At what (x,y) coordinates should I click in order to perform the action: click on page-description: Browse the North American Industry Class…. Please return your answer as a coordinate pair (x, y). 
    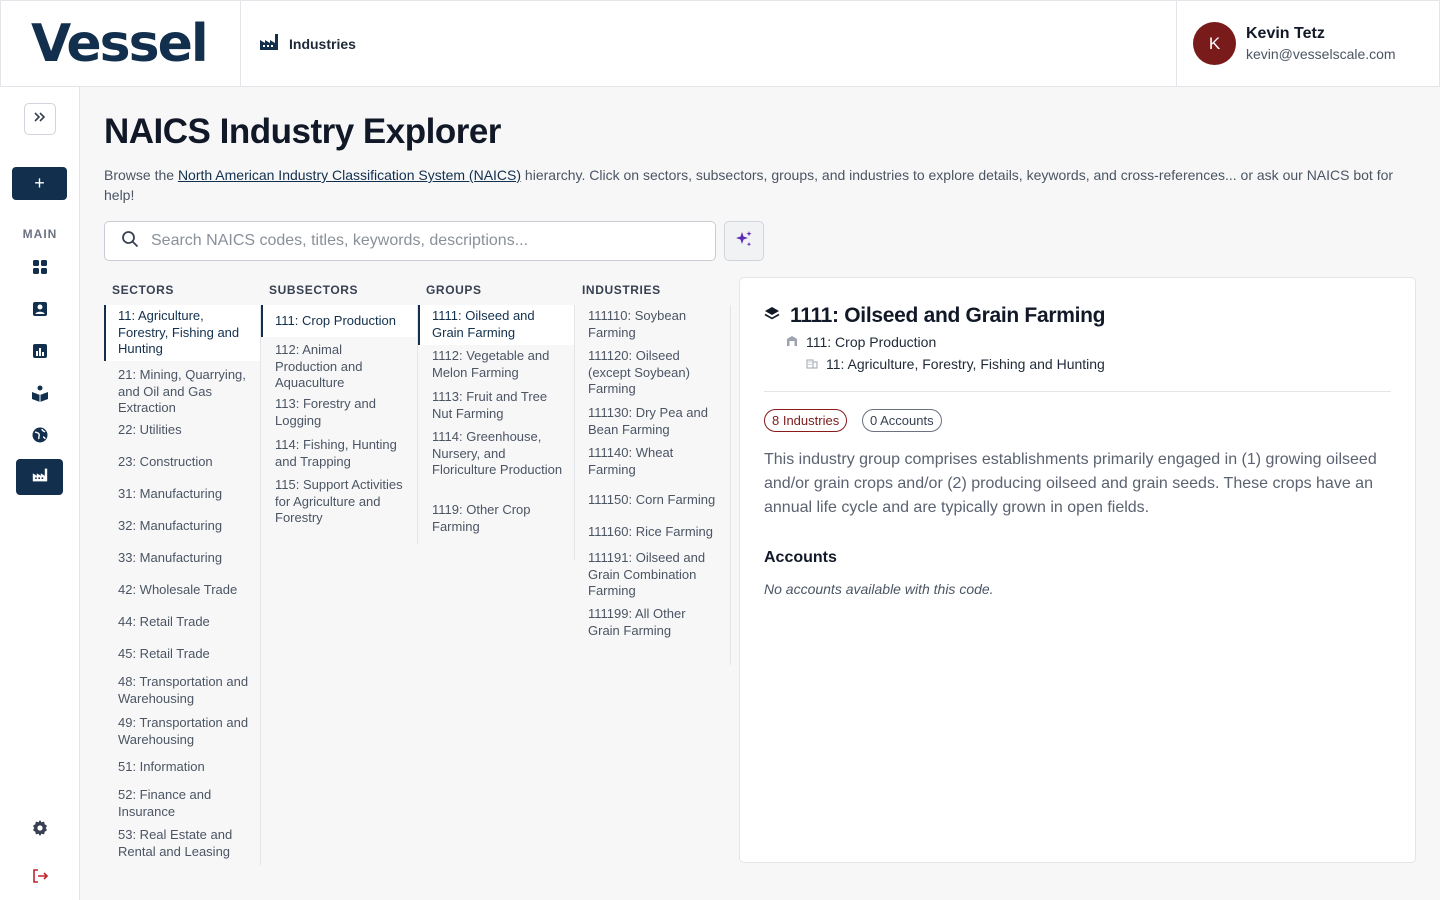
    Looking at the image, I should click on (749, 185).